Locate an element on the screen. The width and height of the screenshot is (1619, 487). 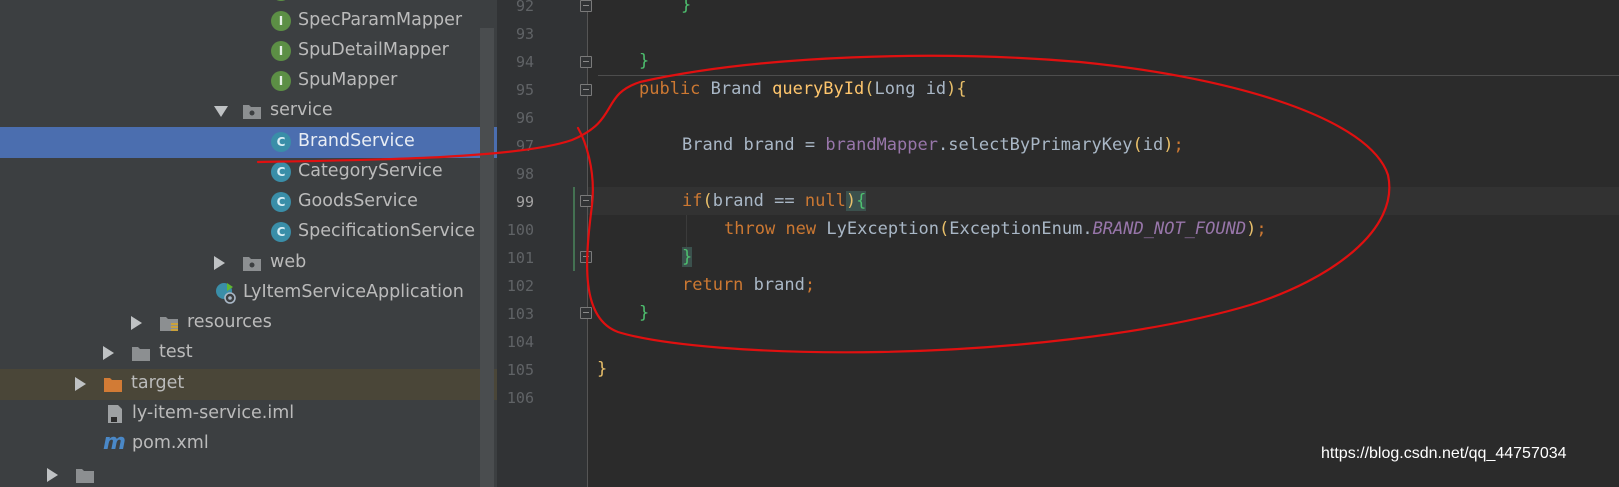
enum-constant-token: BRAND_NOT_FOUND is located at coordinates (1169, 229).